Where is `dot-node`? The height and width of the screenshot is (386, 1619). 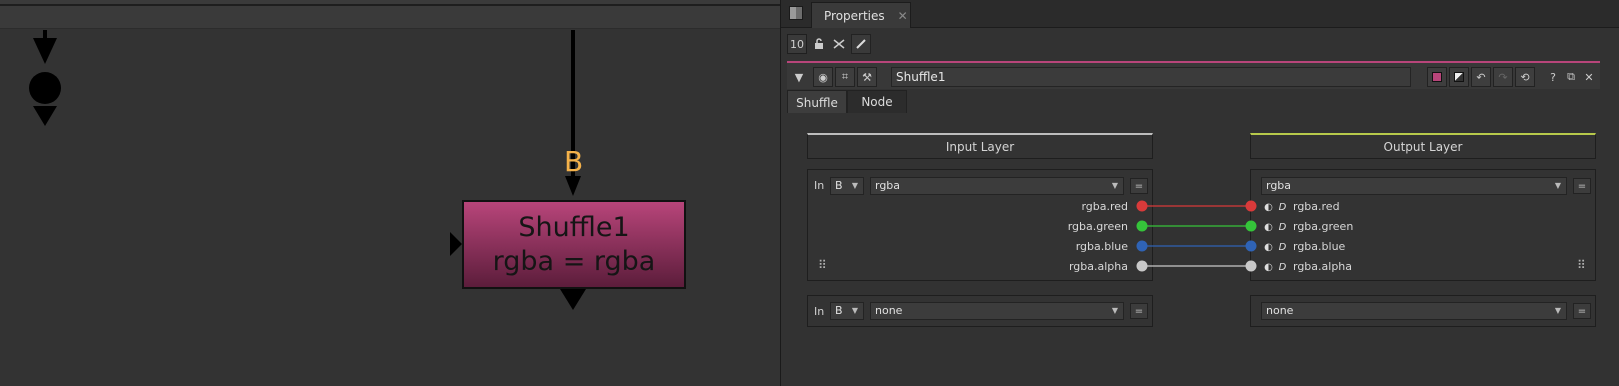 dot-node is located at coordinates (45, 88).